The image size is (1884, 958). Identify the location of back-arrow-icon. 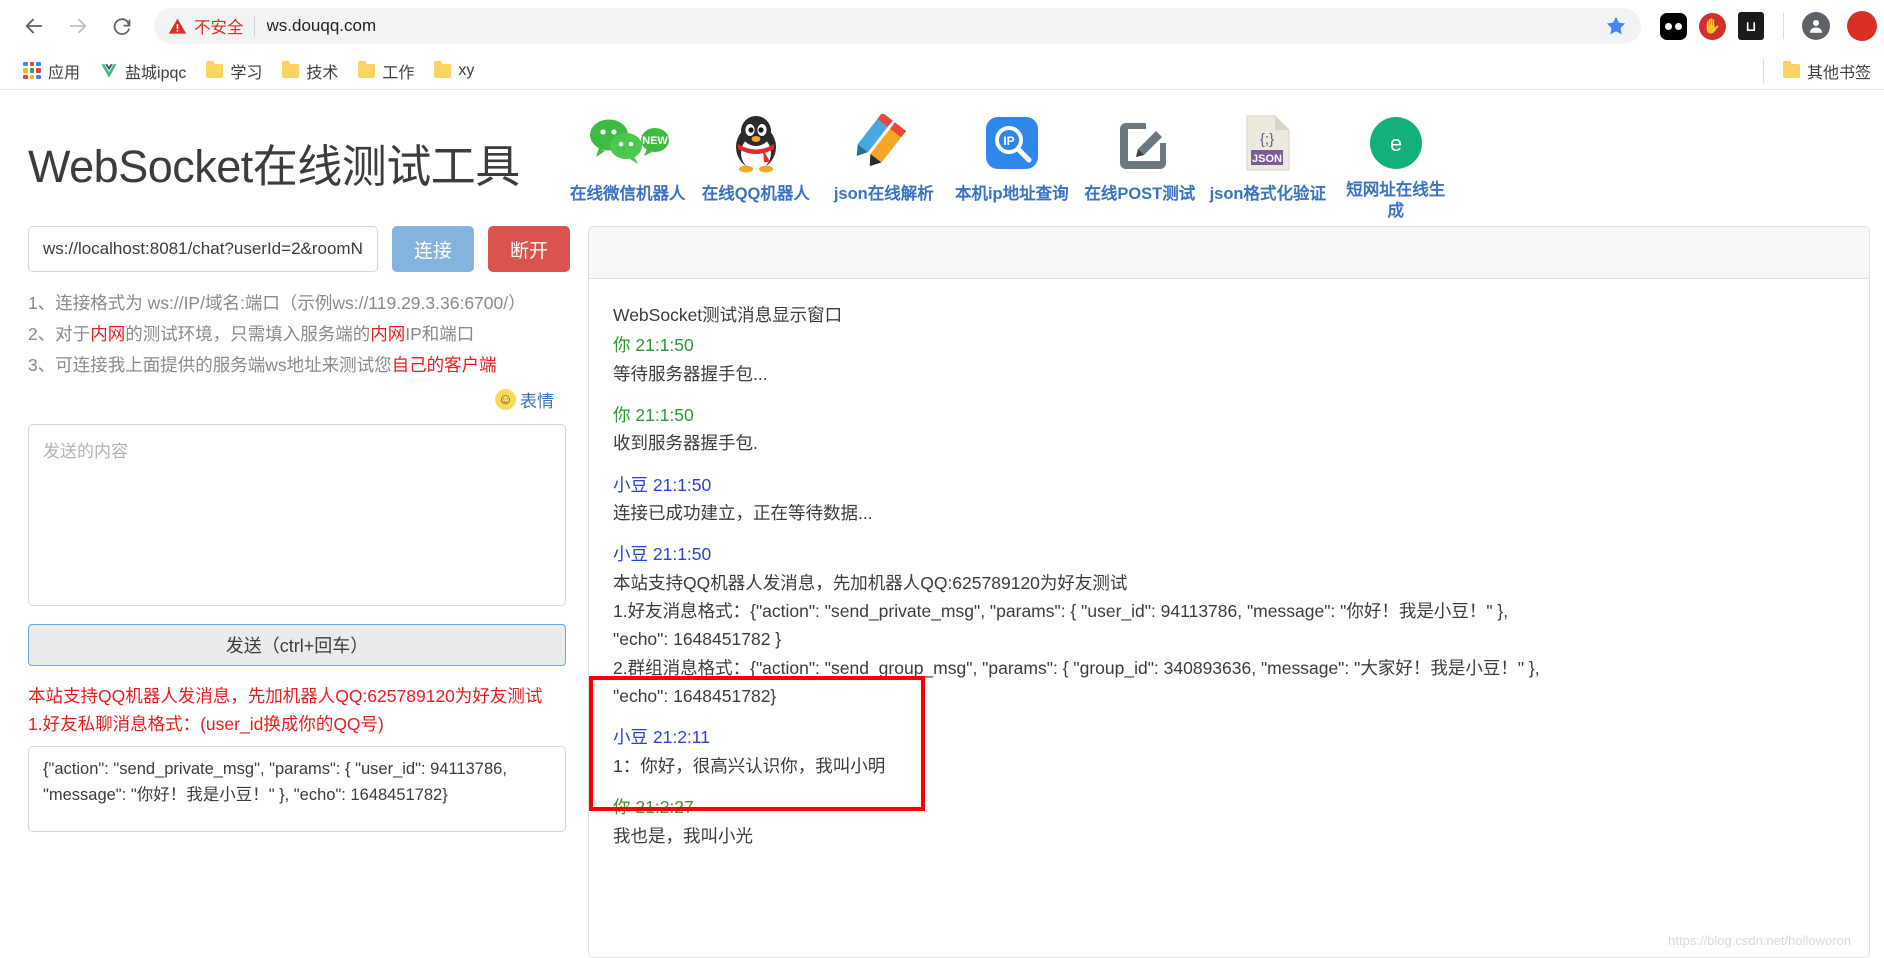
(34, 26).